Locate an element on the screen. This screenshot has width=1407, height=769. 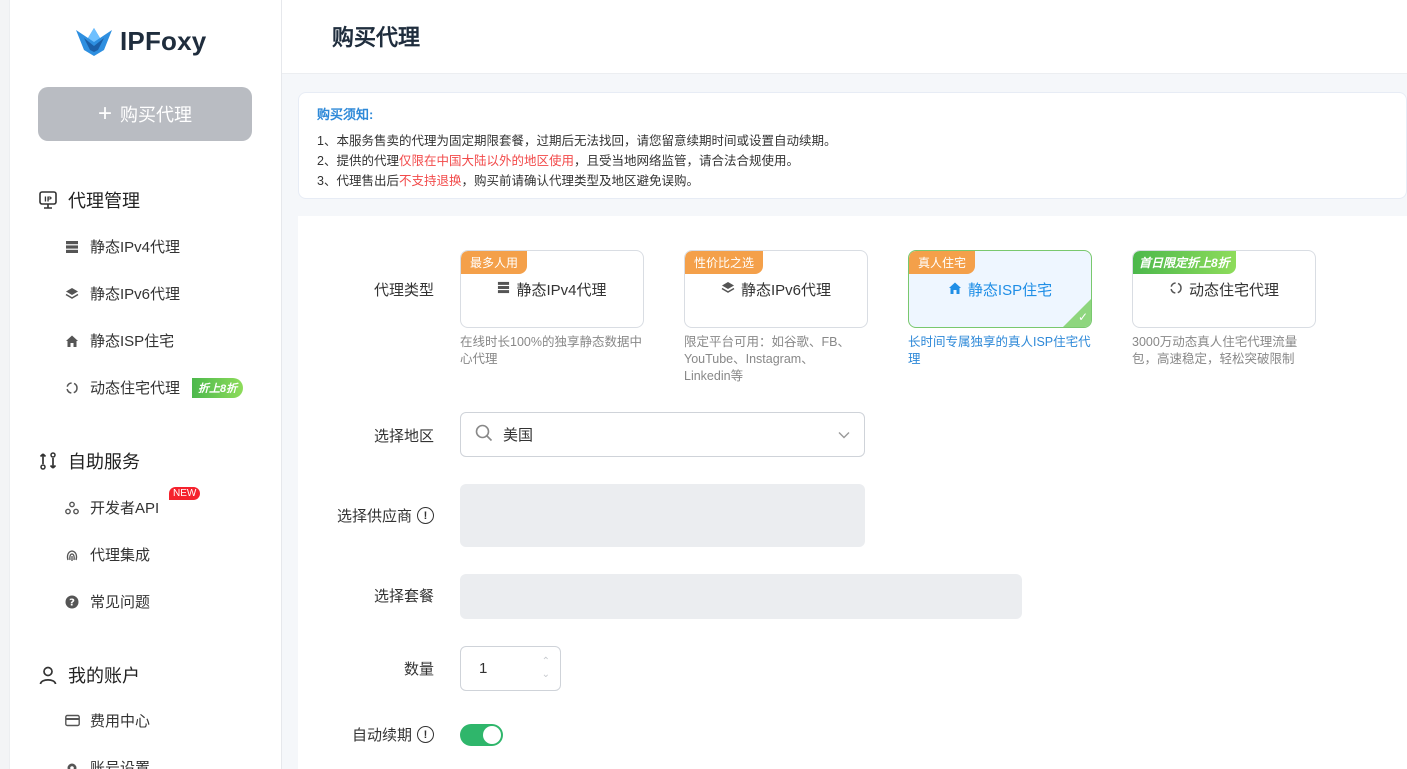
notice-line-3: 3、代理售出后不支持退换，购买前请确认代理类型及地区避免误购。 is located at coordinates (852, 181).